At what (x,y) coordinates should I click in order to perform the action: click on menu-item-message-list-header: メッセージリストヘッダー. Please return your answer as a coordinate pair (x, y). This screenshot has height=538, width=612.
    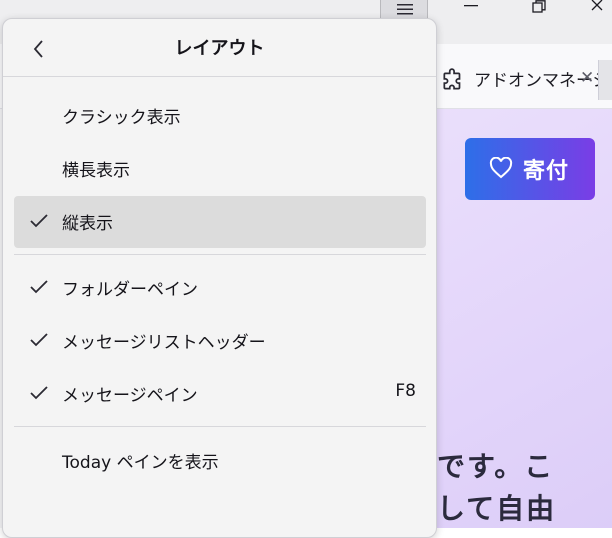
    Looking at the image, I should click on (220, 341).